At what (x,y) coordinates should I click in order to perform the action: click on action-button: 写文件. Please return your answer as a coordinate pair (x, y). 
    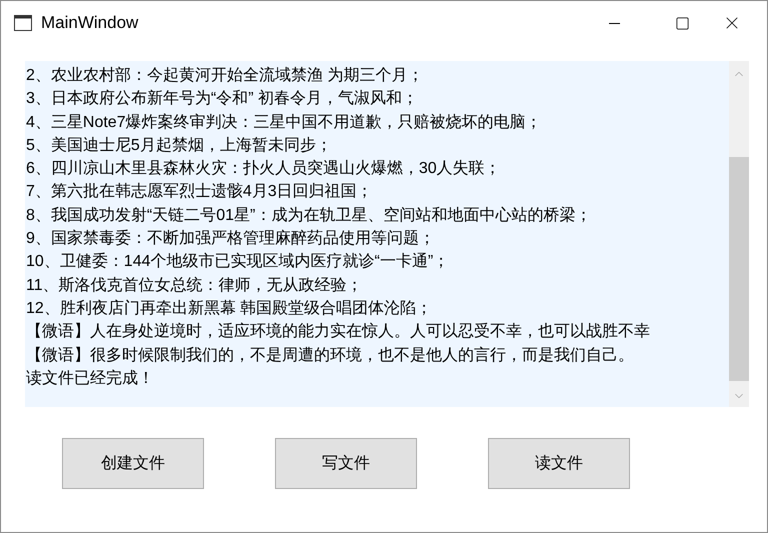
    Looking at the image, I should click on (346, 463).